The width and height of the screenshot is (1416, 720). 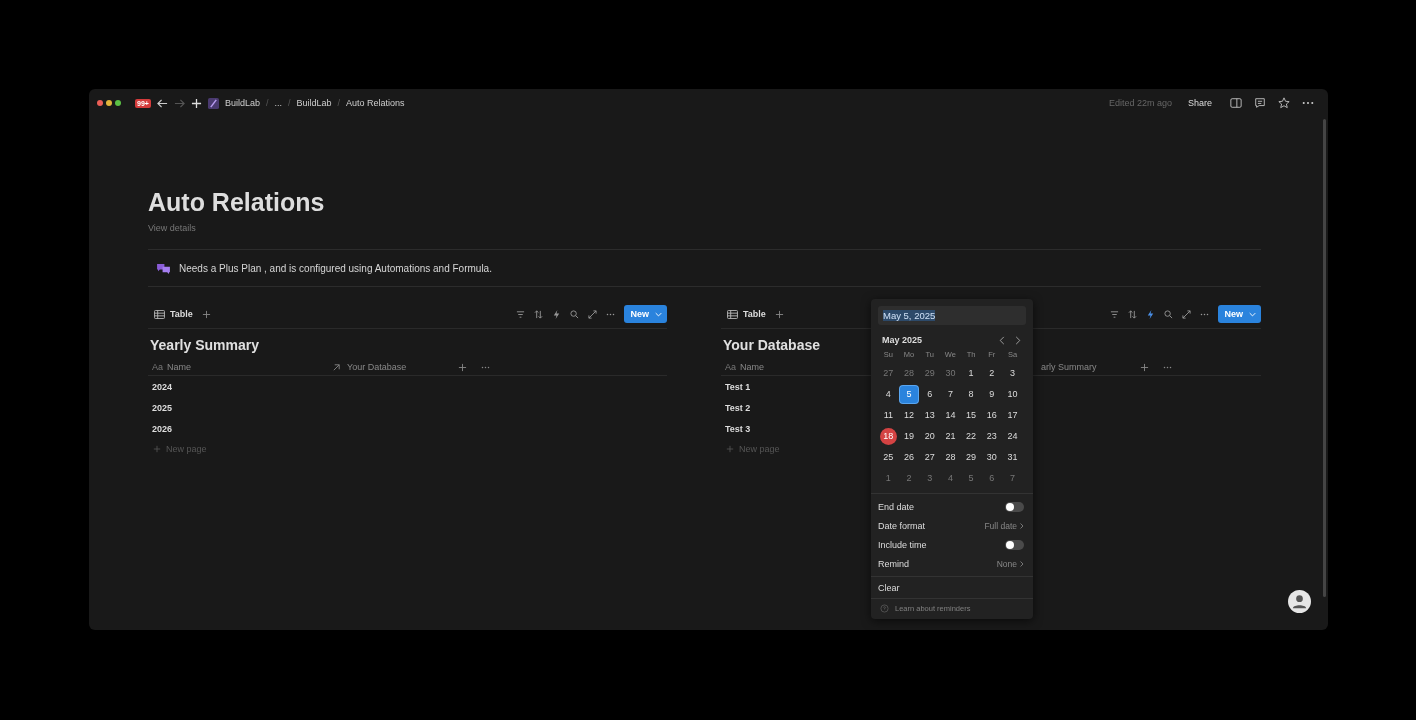 I want to click on breadcrumb-link: Auto Relations, so click(x=375, y=103).